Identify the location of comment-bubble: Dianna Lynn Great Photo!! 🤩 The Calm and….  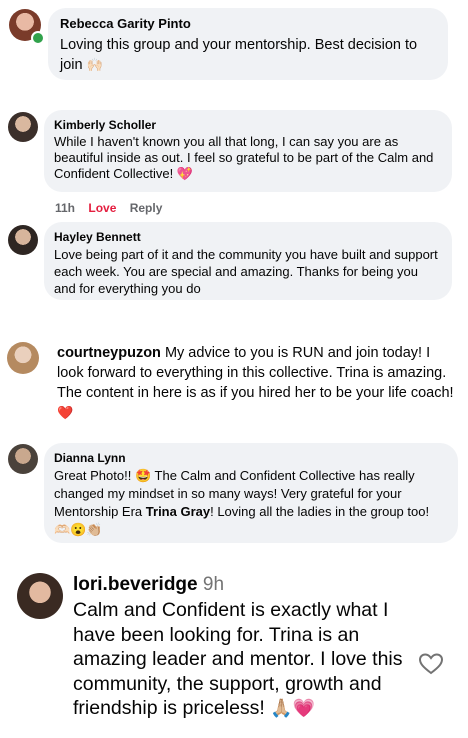
(251, 493).